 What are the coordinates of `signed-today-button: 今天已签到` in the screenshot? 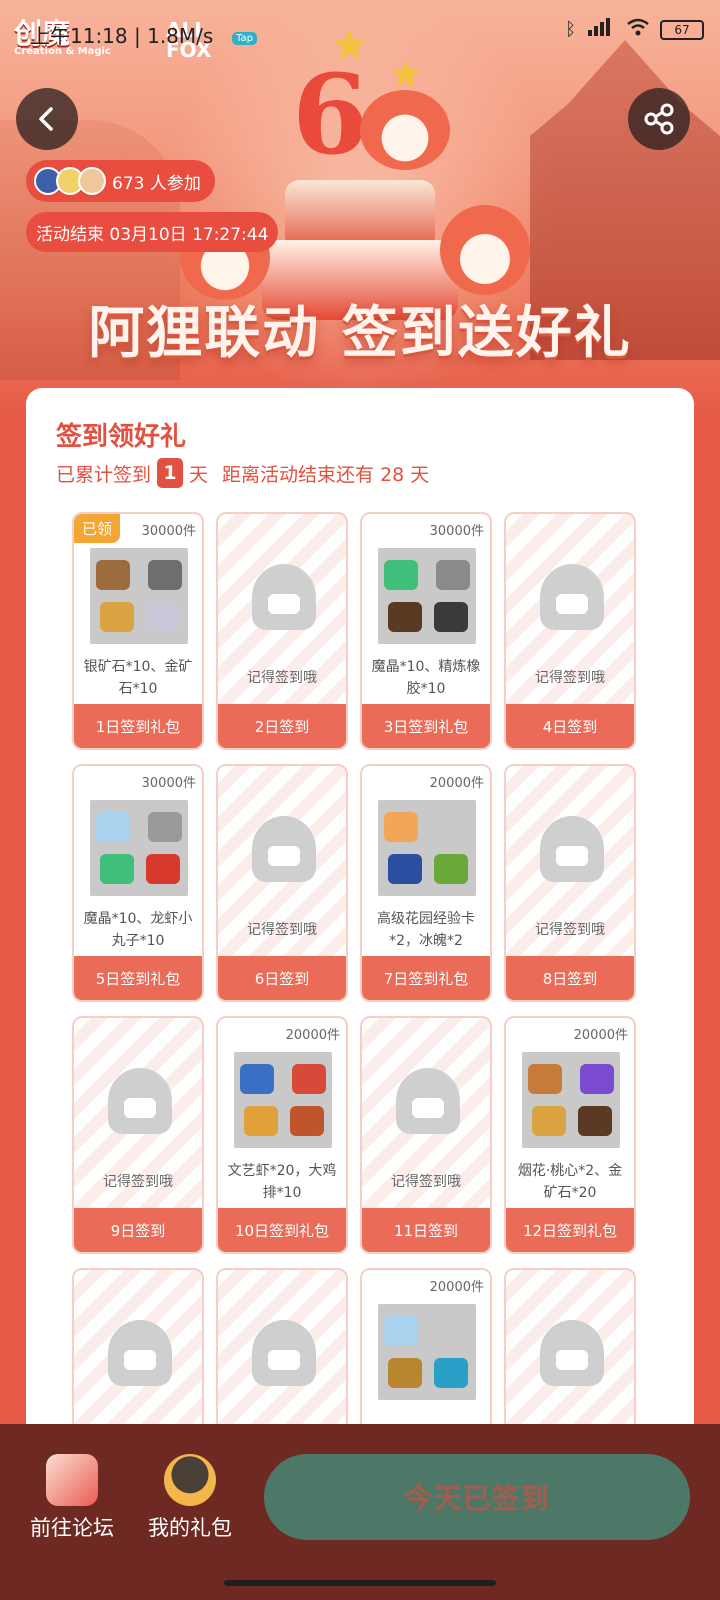 It's located at (477, 1497).